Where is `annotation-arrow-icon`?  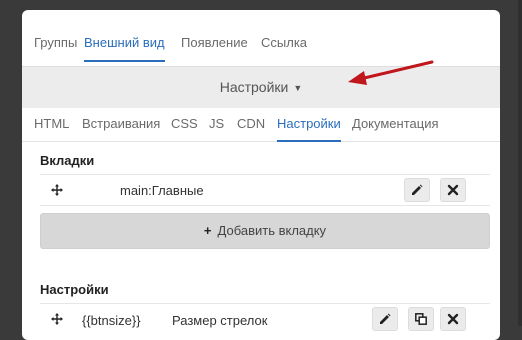 annotation-arrow-icon is located at coordinates (391, 72).